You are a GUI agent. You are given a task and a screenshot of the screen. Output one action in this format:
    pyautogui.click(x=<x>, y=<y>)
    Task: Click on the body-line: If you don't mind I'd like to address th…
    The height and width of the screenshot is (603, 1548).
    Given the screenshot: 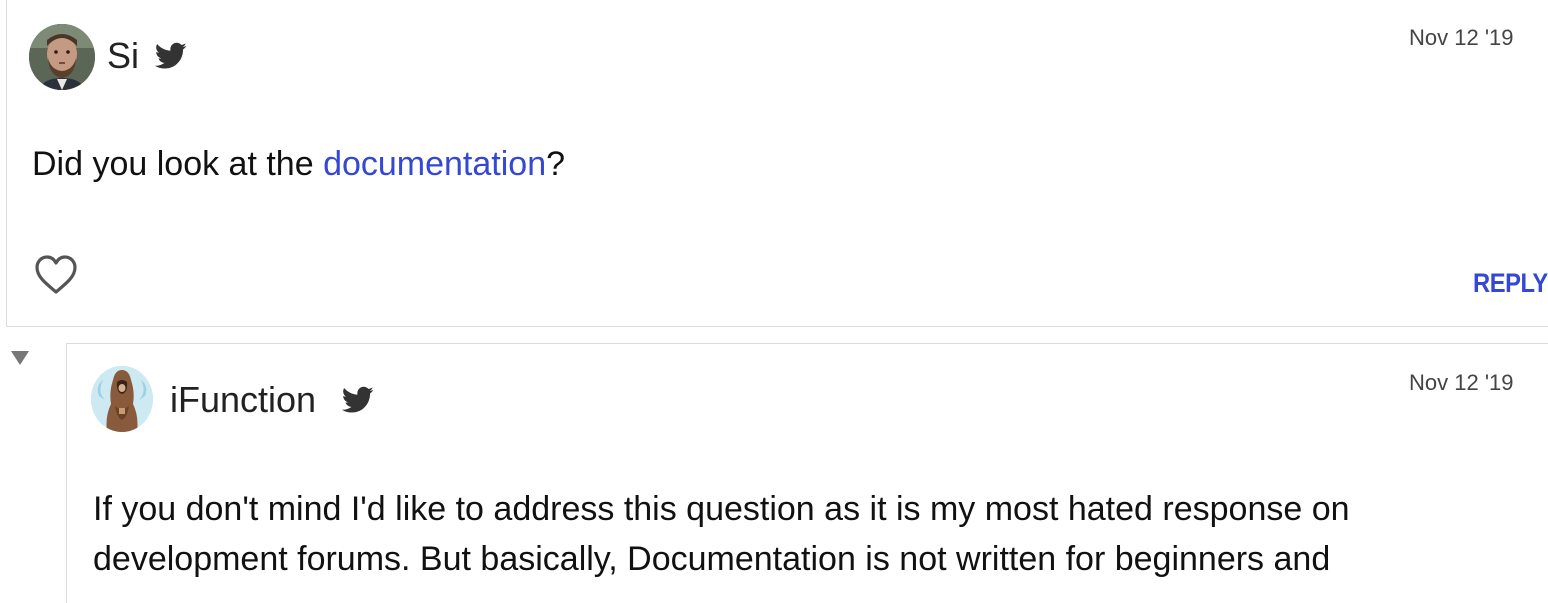 What is the action you would take?
    pyautogui.click(x=721, y=509)
    